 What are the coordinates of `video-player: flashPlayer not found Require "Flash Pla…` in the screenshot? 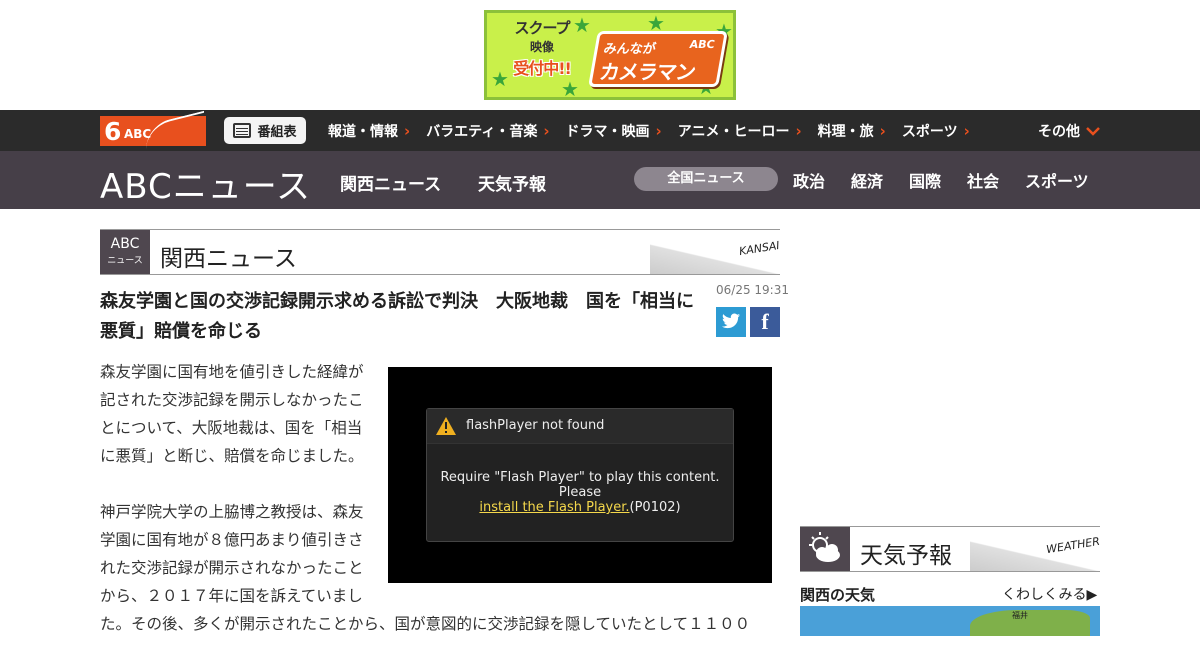 It's located at (580, 475).